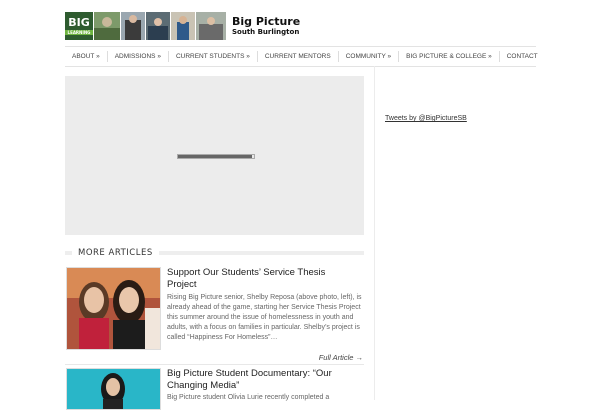 This screenshot has height=410, width=600. I want to click on nav-item-admissions: ADMISSIONS », so click(138, 56).